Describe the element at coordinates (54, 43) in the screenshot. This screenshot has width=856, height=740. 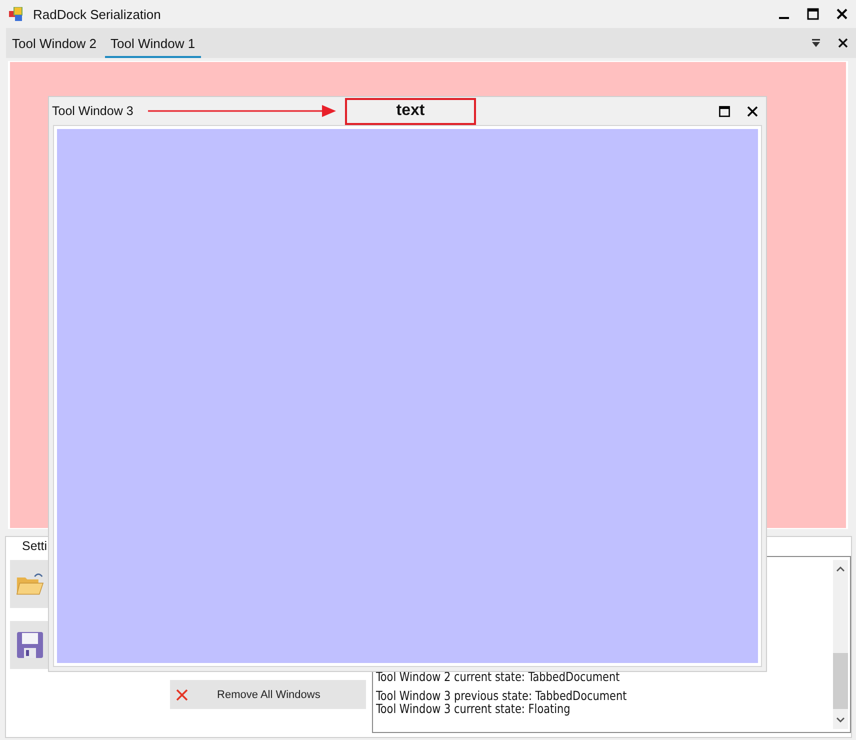
I see `tab: Tool Window 2` at that location.